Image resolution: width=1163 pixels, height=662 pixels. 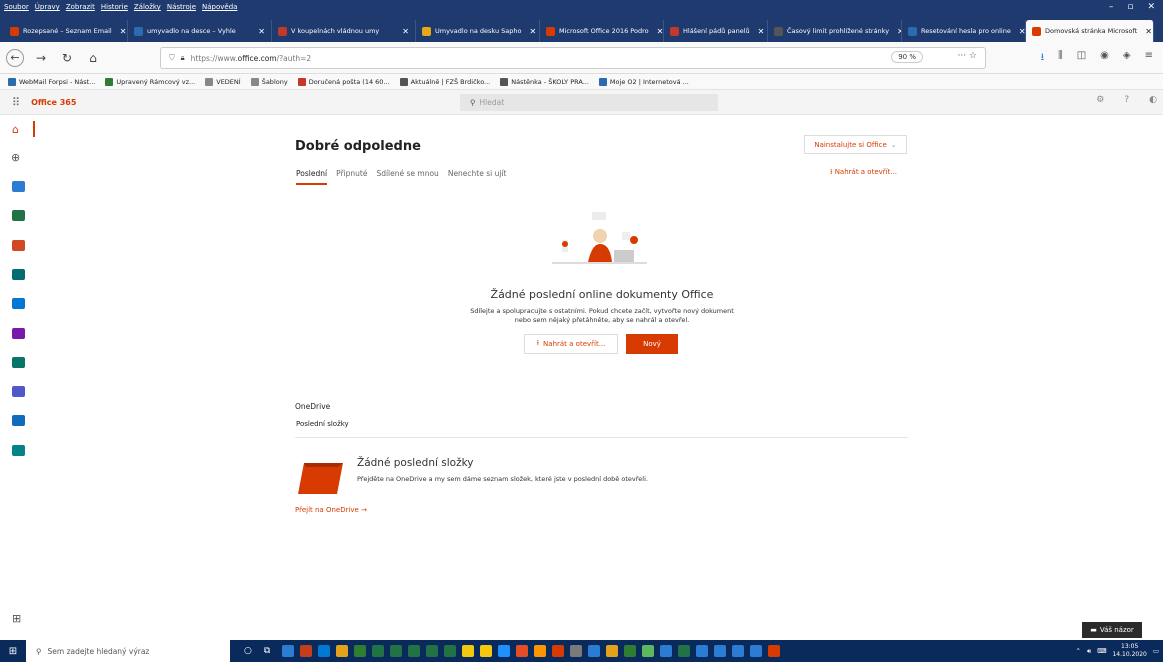 What do you see at coordinates (147, 7) in the screenshot?
I see `menu-item: Záložky` at bounding box center [147, 7].